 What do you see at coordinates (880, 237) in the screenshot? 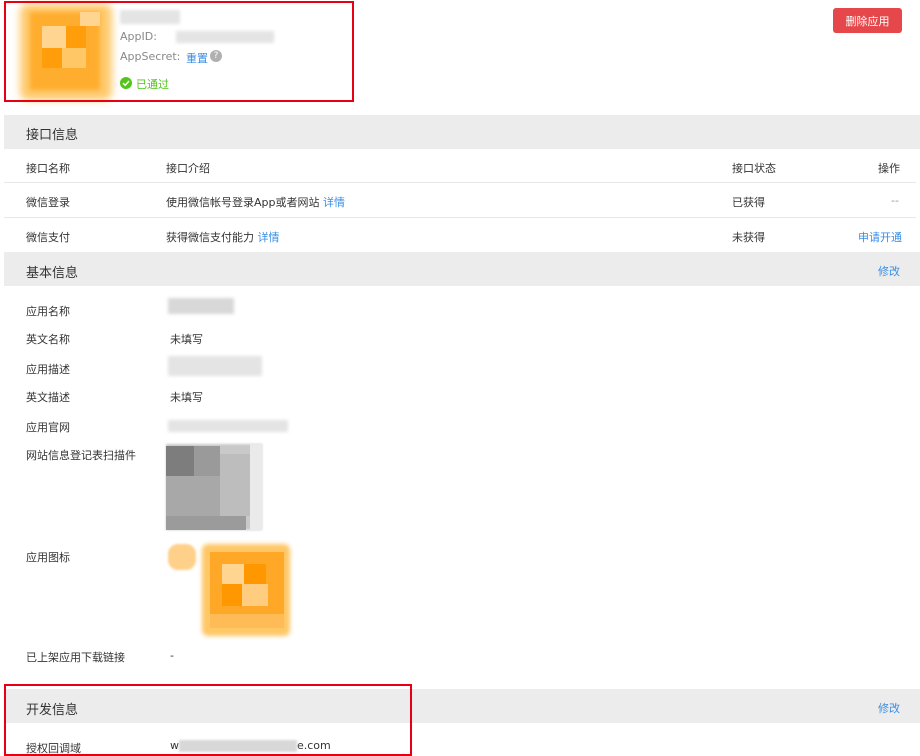
I see `apply-activation-link: 申请开通` at bounding box center [880, 237].